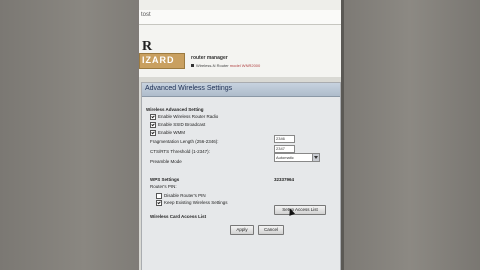 This screenshot has height=270, width=480. What do you see at coordinates (284, 139) in the screenshot?
I see `frag-length-input: 2346` at bounding box center [284, 139].